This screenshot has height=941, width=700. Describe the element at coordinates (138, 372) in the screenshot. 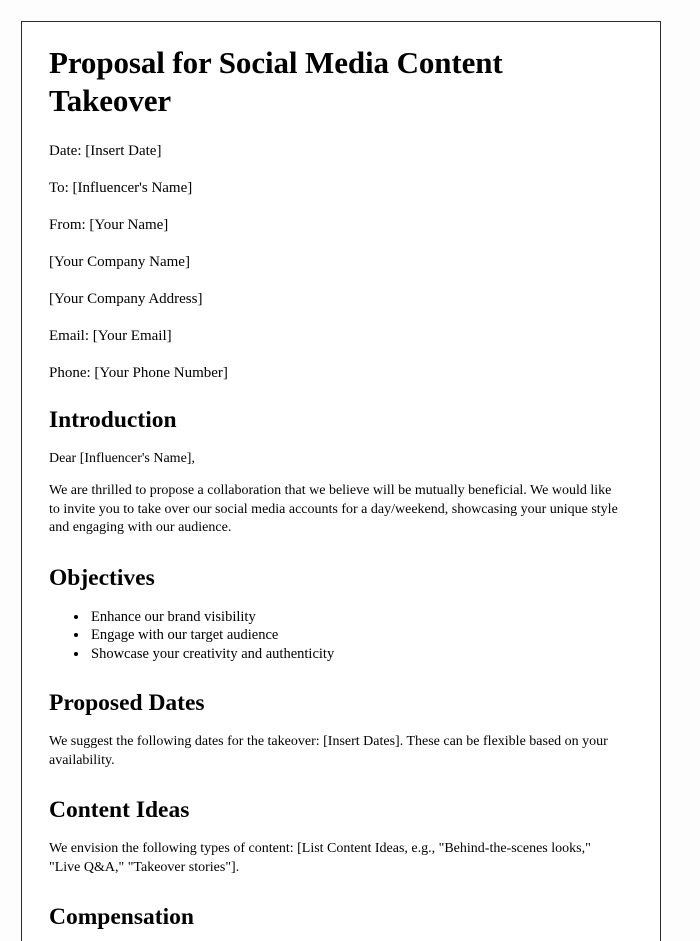

I see `meta-line-phone: Phone: [Your Phone Number]` at that location.